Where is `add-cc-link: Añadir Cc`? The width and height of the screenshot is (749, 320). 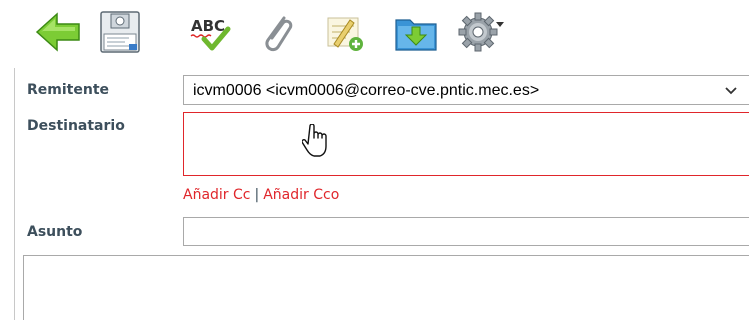 add-cc-link: Añadir Cc is located at coordinates (216, 195).